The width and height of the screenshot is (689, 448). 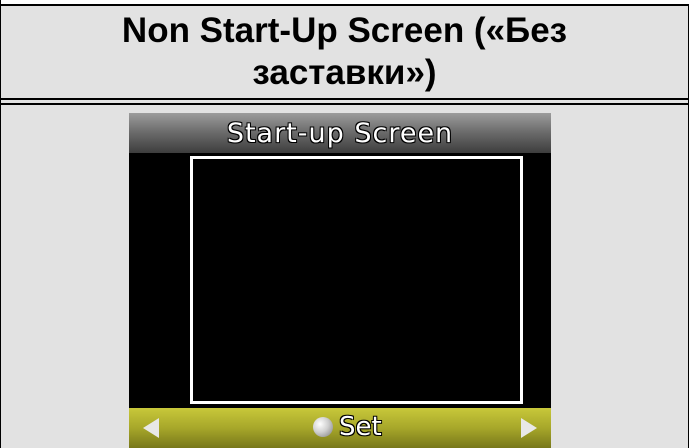 What do you see at coordinates (151, 428) in the screenshot?
I see `triangle-left-icon` at bounding box center [151, 428].